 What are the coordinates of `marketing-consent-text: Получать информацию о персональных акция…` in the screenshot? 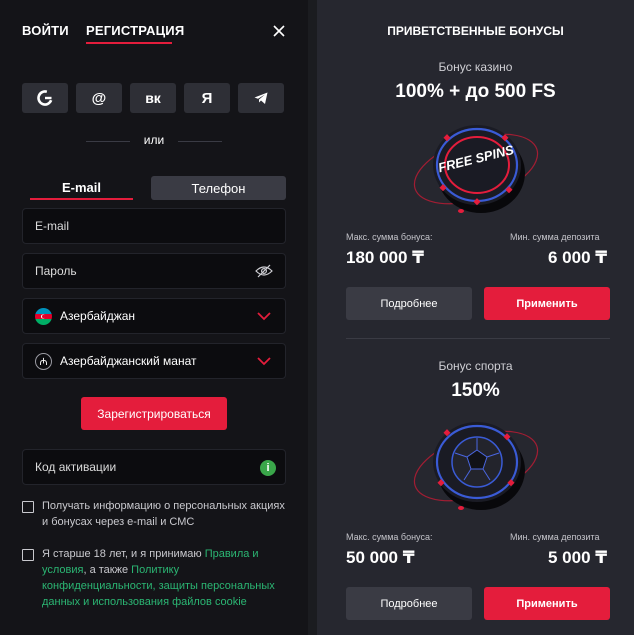 It's located at (163, 514).